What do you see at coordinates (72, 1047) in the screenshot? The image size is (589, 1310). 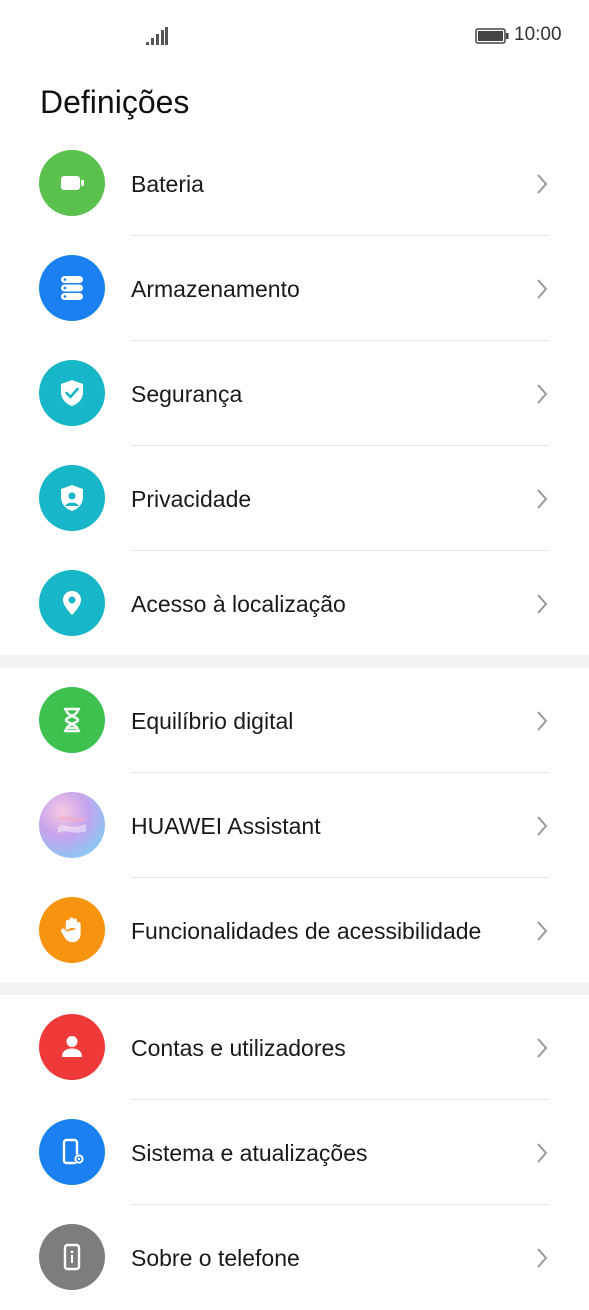 I see `user-icon` at bounding box center [72, 1047].